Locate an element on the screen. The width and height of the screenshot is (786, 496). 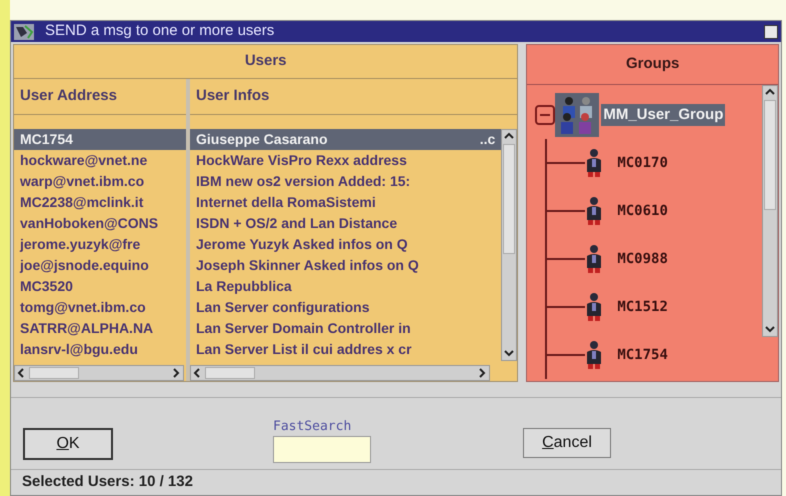
info-text: Internet della RomaSistemi is located at coordinates (286, 202).